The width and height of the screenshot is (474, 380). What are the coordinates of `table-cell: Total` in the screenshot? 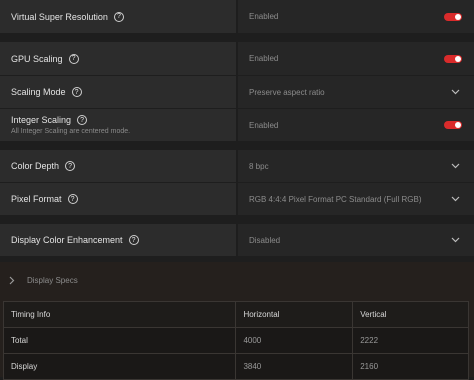 It's located at (119, 340).